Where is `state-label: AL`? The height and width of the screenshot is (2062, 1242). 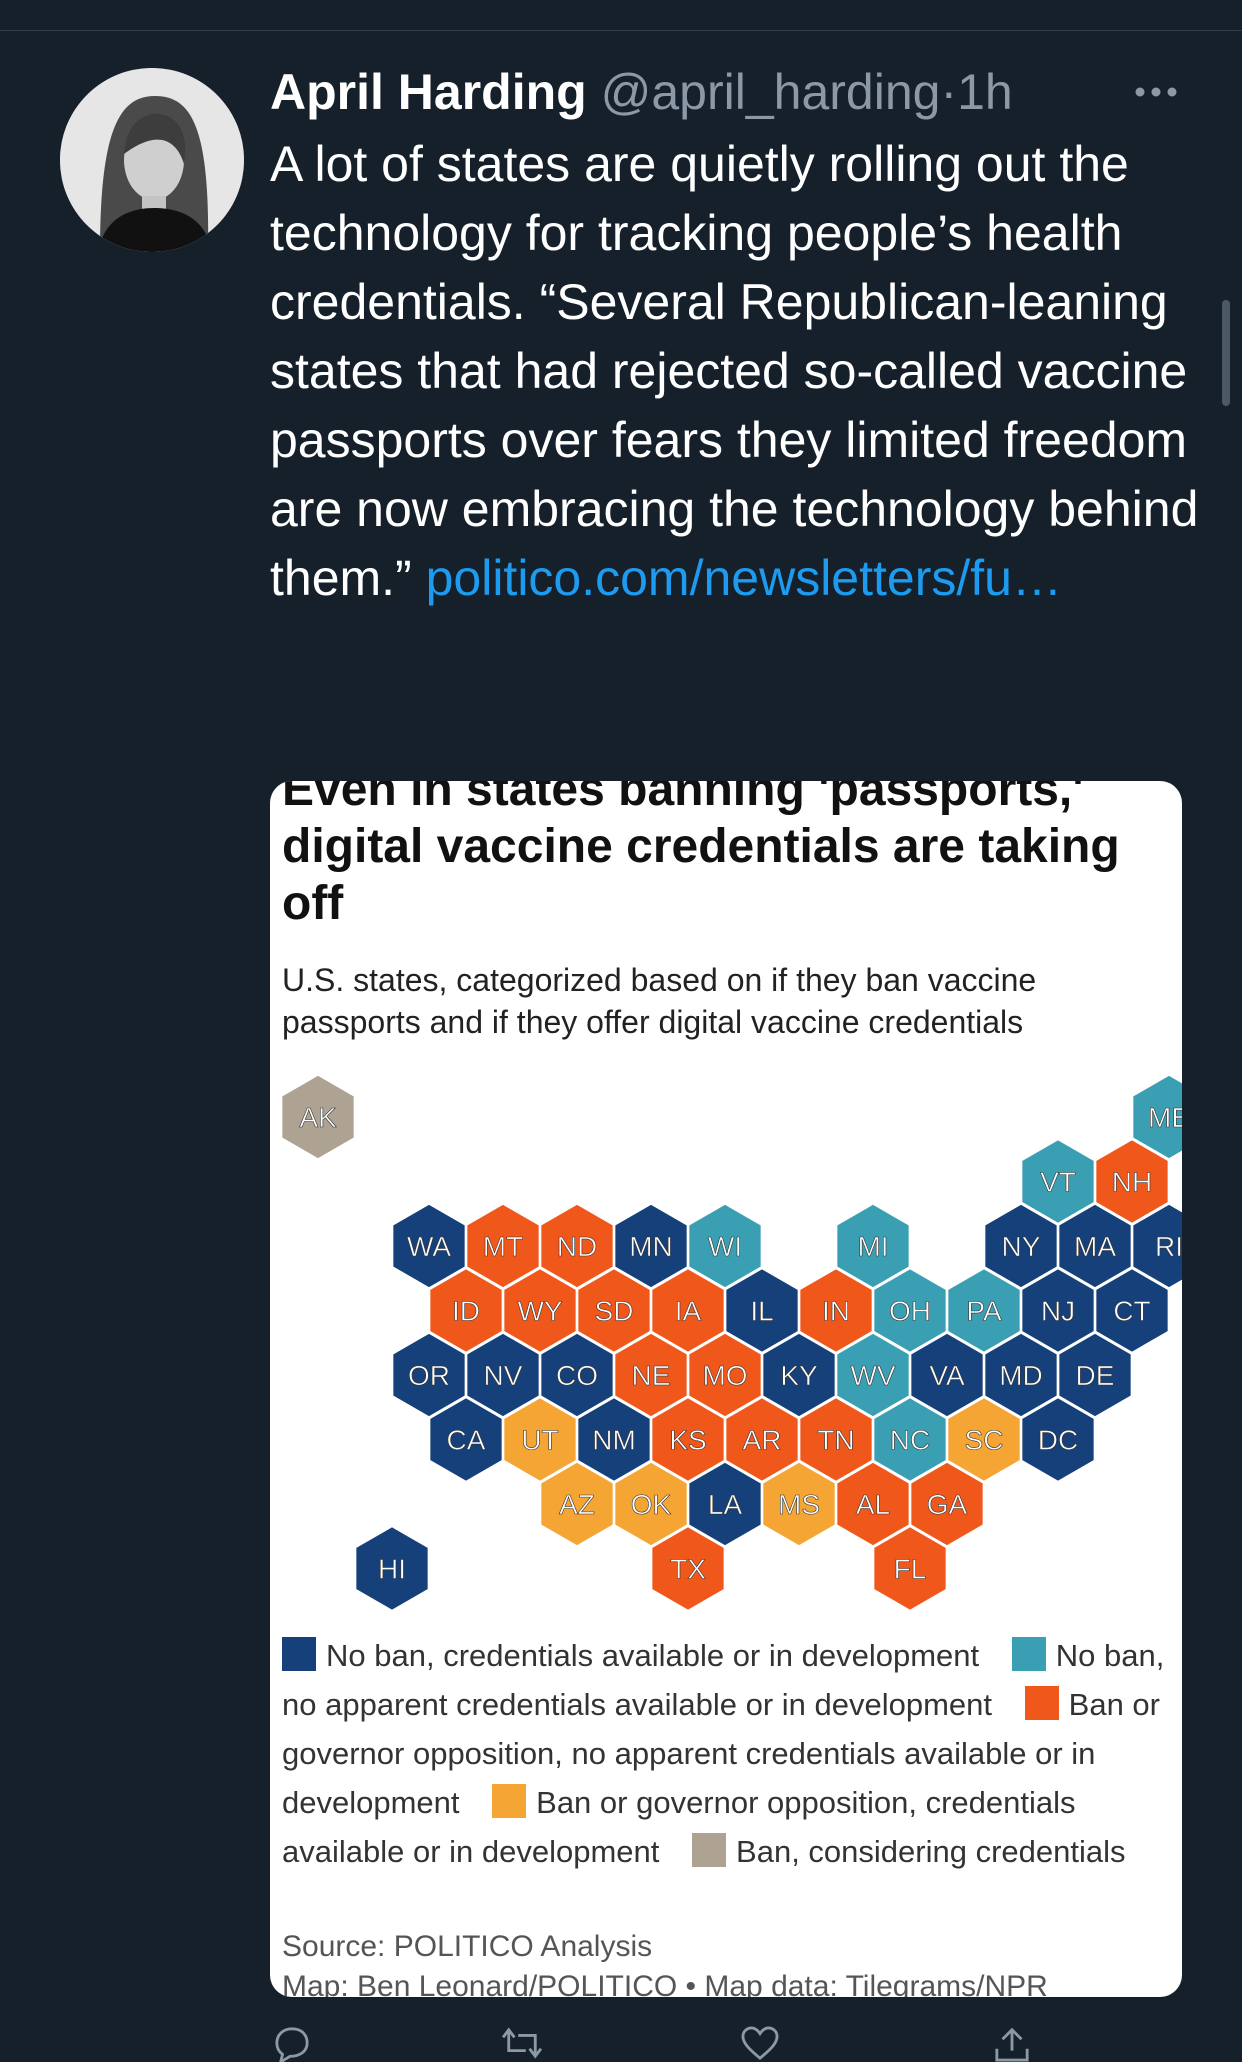 state-label: AL is located at coordinates (873, 1504).